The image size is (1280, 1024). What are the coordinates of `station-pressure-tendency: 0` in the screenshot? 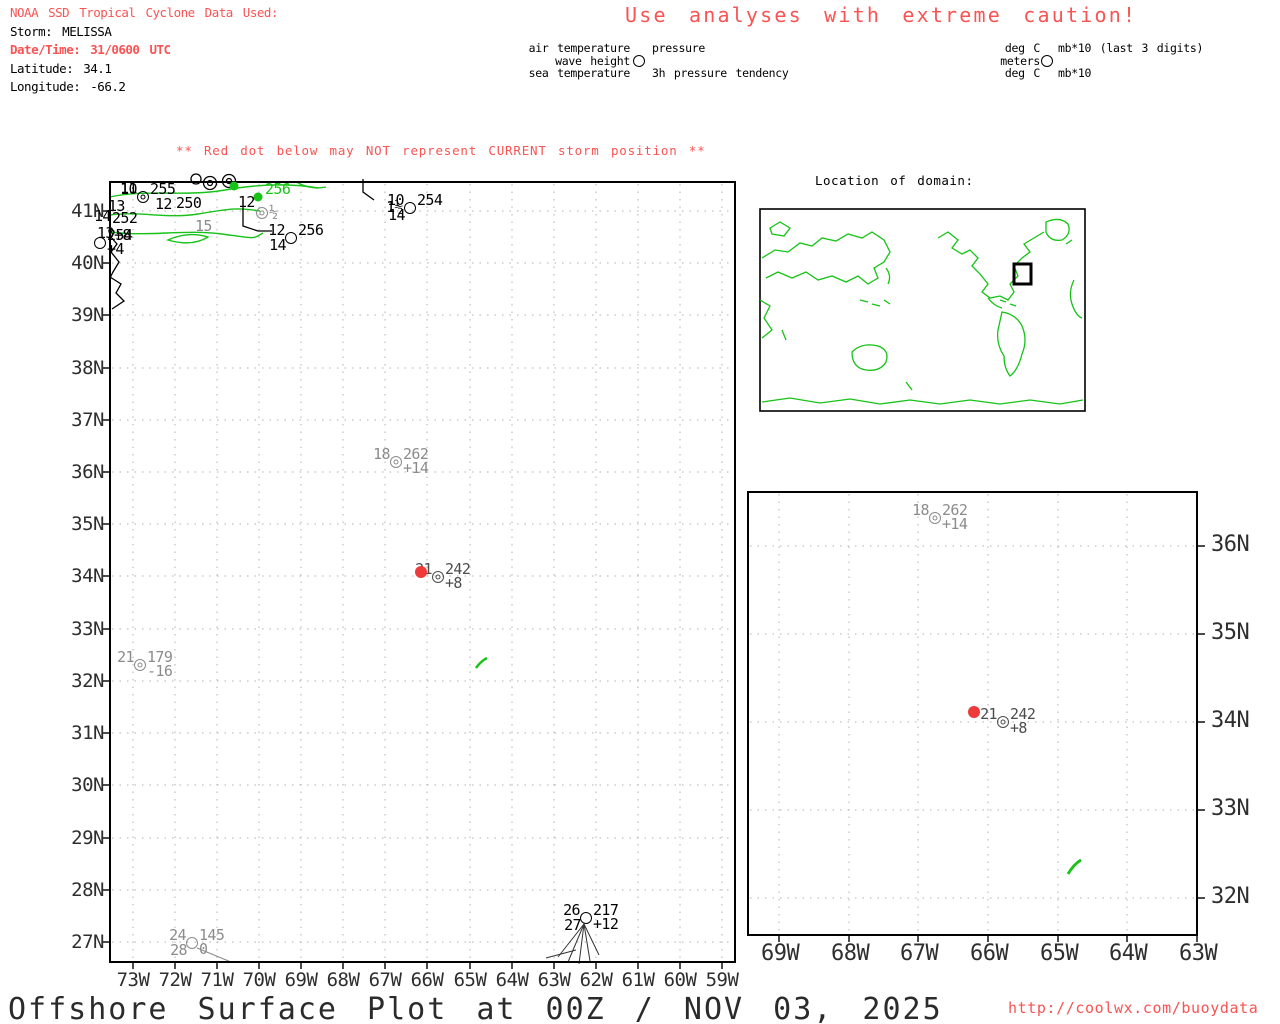 It's located at (203, 949).